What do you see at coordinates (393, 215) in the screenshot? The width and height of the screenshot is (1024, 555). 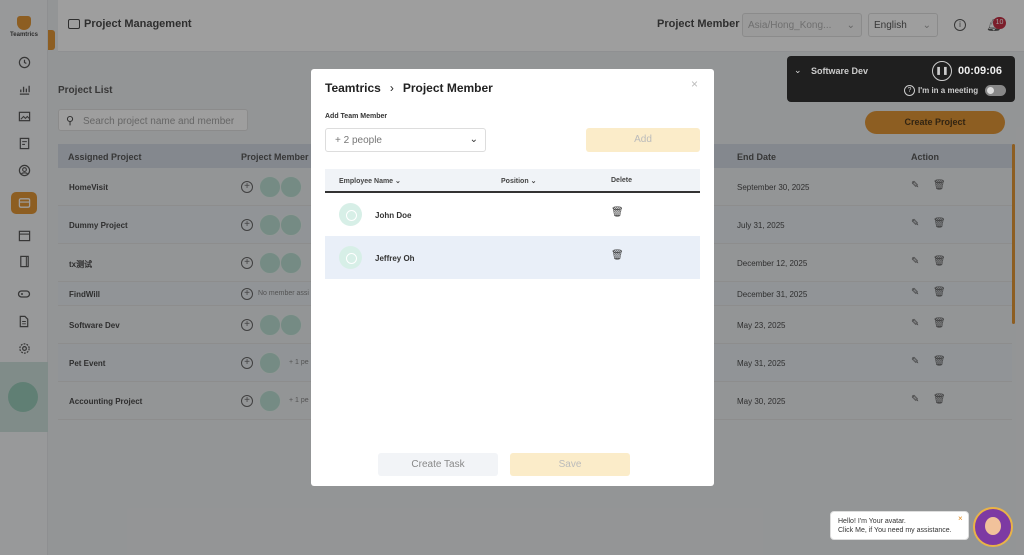 I see `member-name: John Doe` at bounding box center [393, 215].